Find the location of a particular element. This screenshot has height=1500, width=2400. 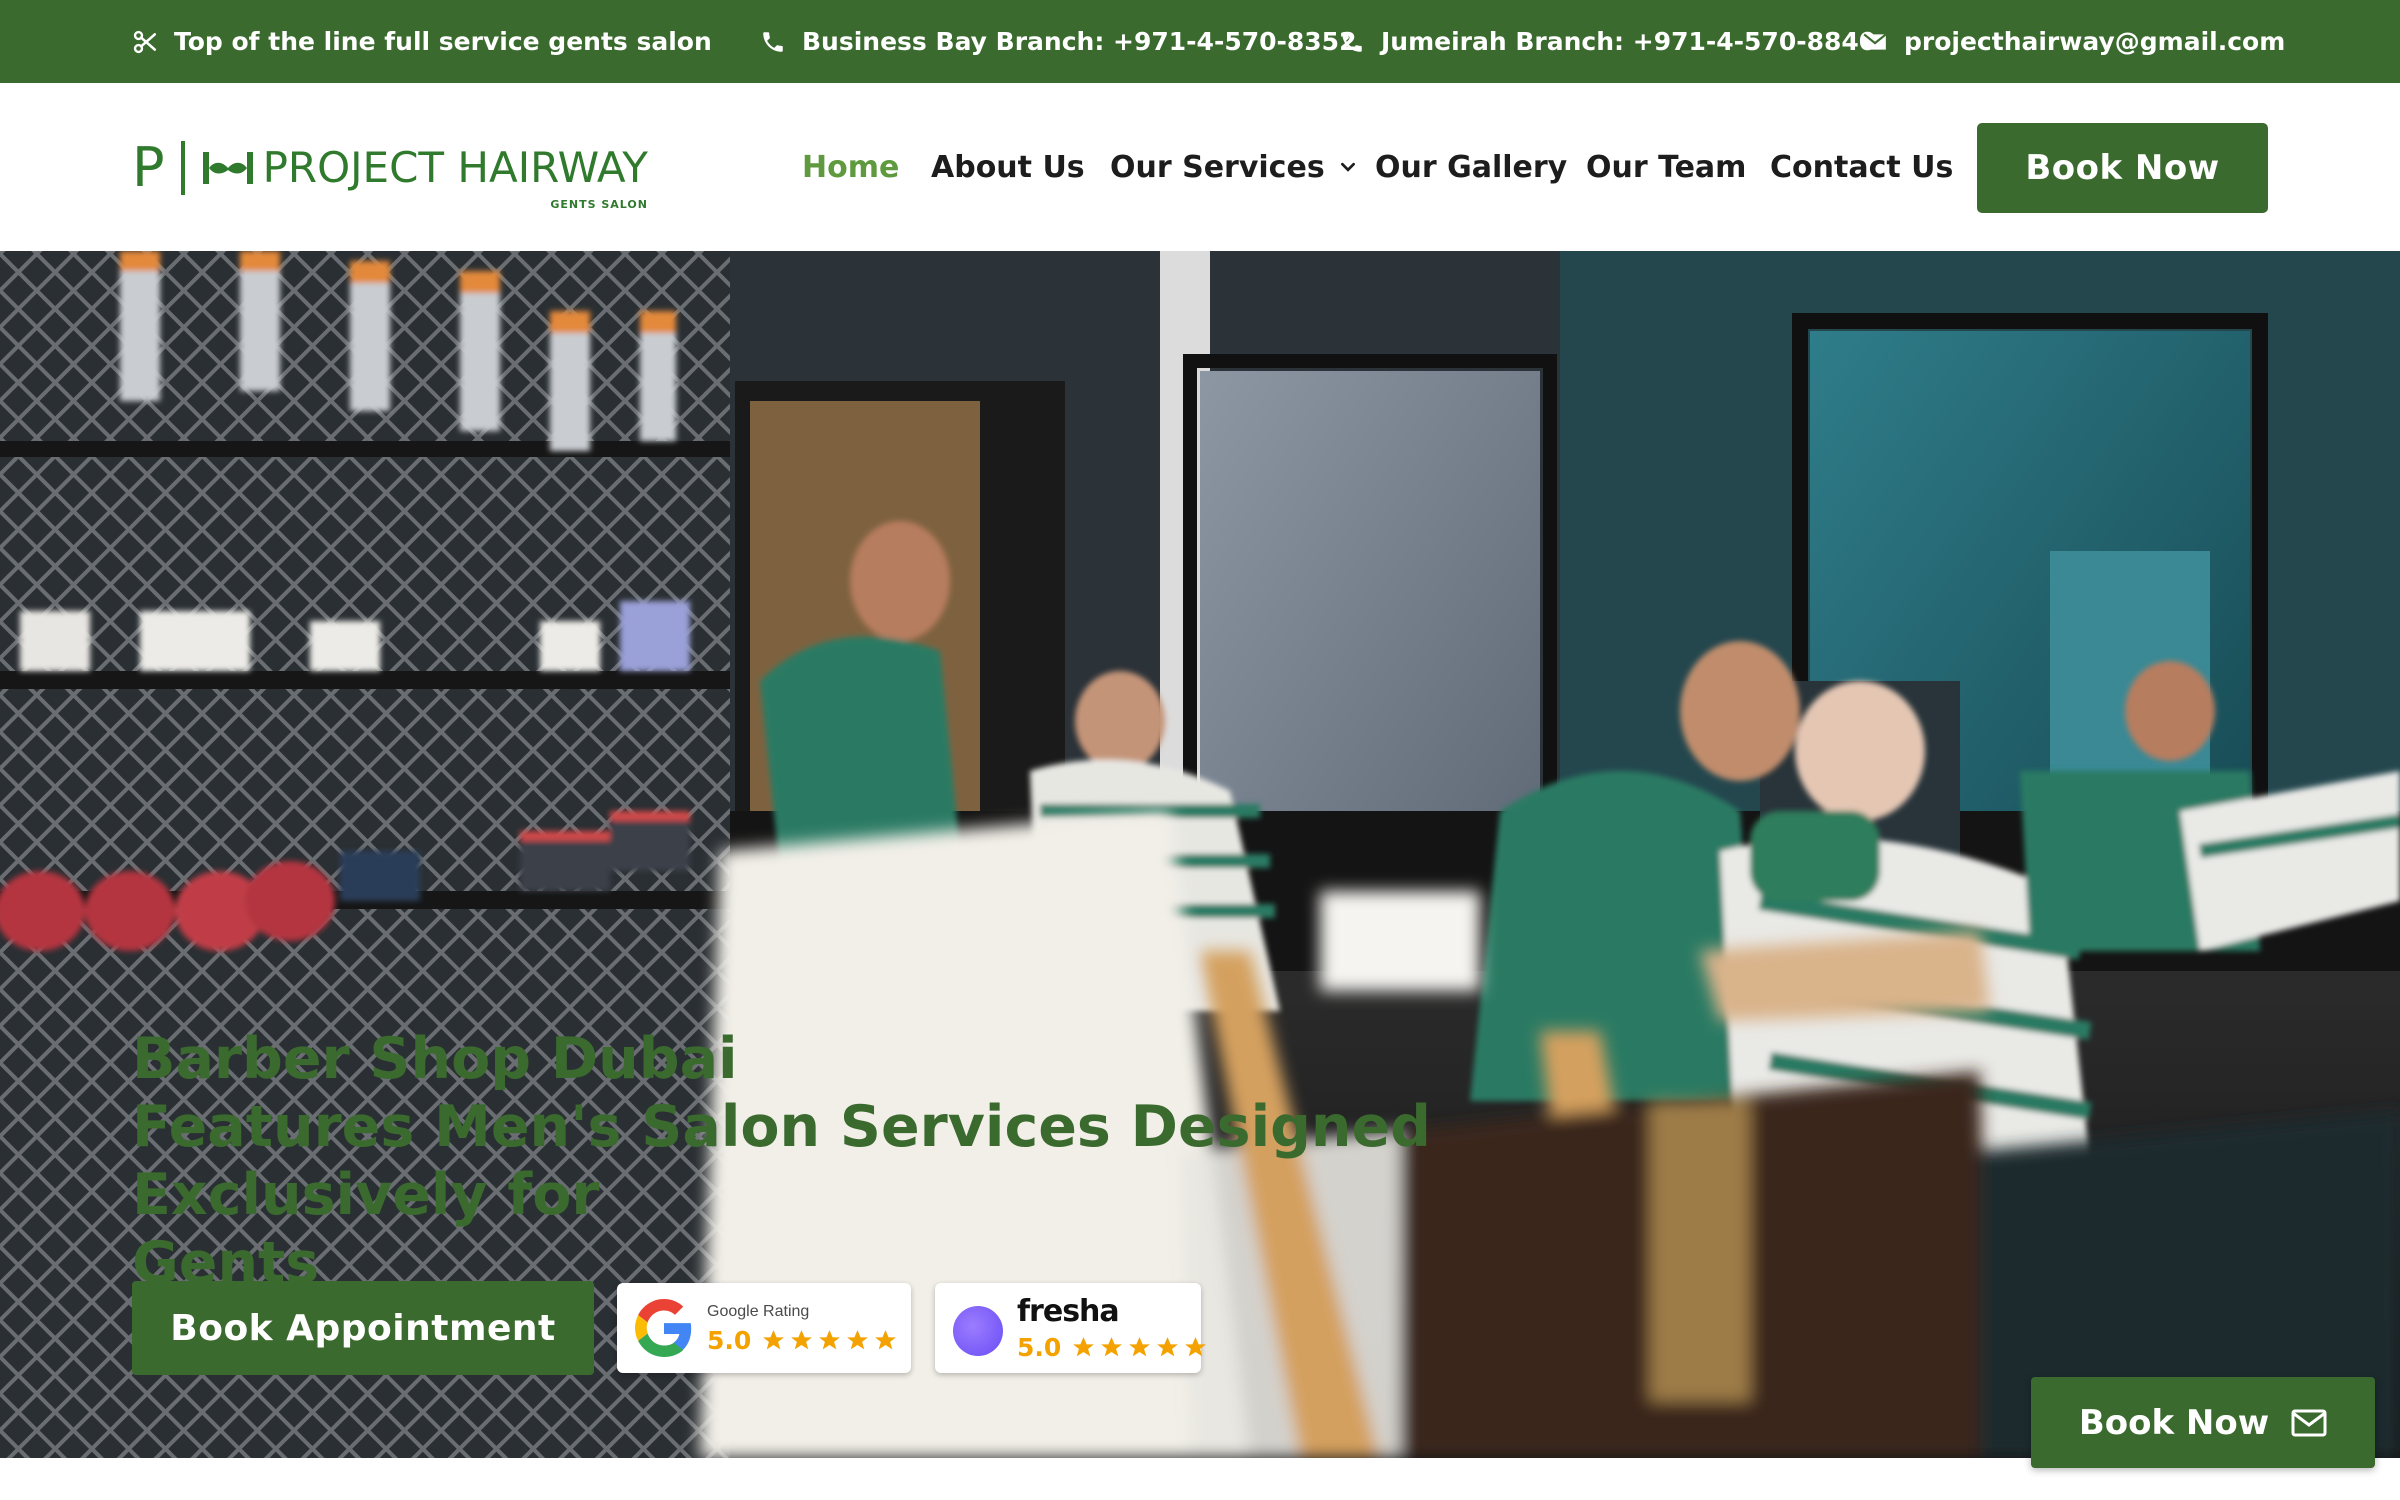

nav-our-services-label: Our Services is located at coordinates (1217, 167).